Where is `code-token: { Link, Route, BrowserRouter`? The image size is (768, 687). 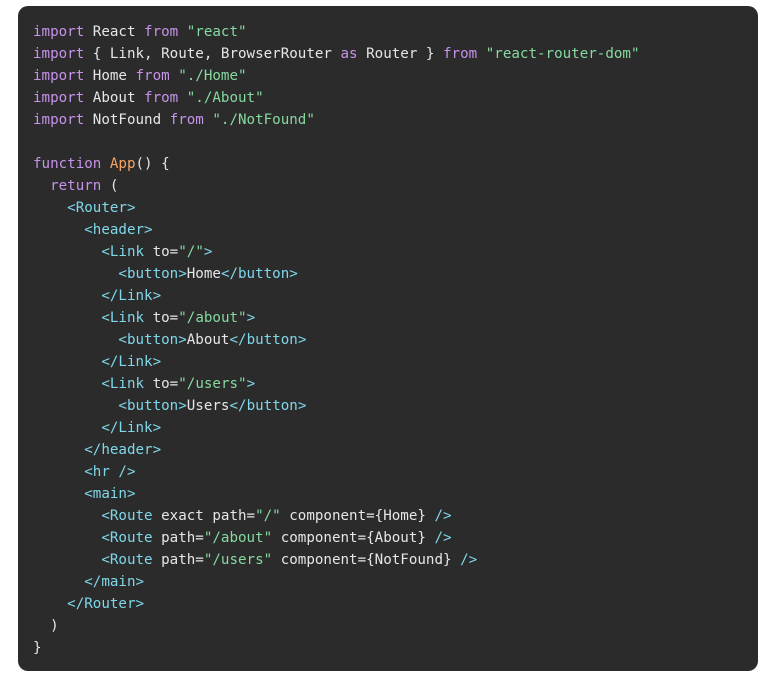
code-token: { Link, Route, BrowserRouter is located at coordinates (212, 54).